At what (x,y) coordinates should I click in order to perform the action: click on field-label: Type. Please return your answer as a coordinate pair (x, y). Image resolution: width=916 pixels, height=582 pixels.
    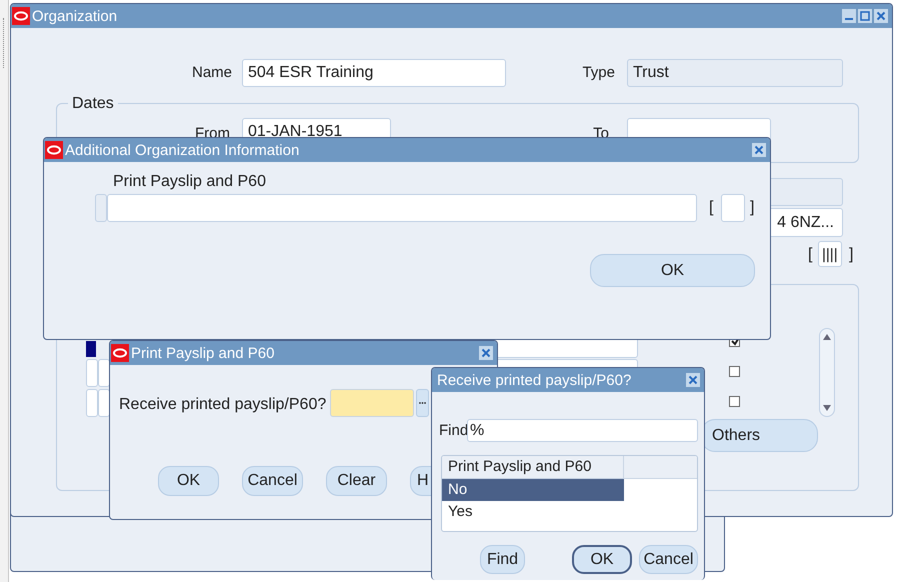
    Looking at the image, I should click on (598, 72).